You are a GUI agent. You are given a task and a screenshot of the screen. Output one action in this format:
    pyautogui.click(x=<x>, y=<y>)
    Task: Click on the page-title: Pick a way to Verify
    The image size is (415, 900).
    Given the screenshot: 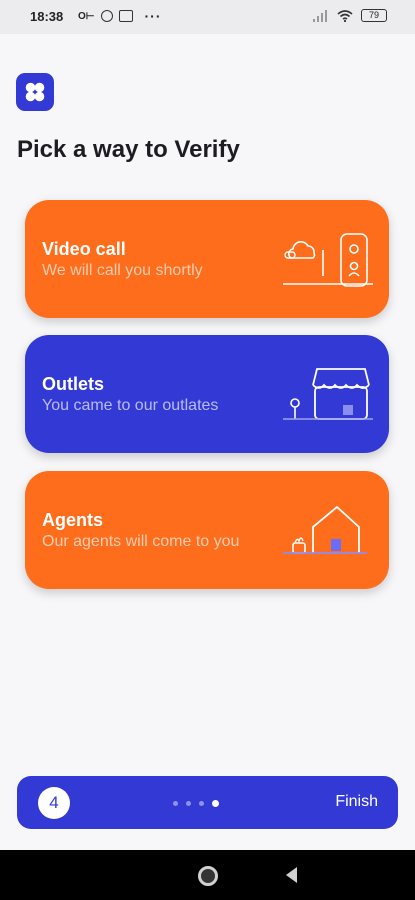 What is the action you would take?
    pyautogui.click(x=128, y=149)
    